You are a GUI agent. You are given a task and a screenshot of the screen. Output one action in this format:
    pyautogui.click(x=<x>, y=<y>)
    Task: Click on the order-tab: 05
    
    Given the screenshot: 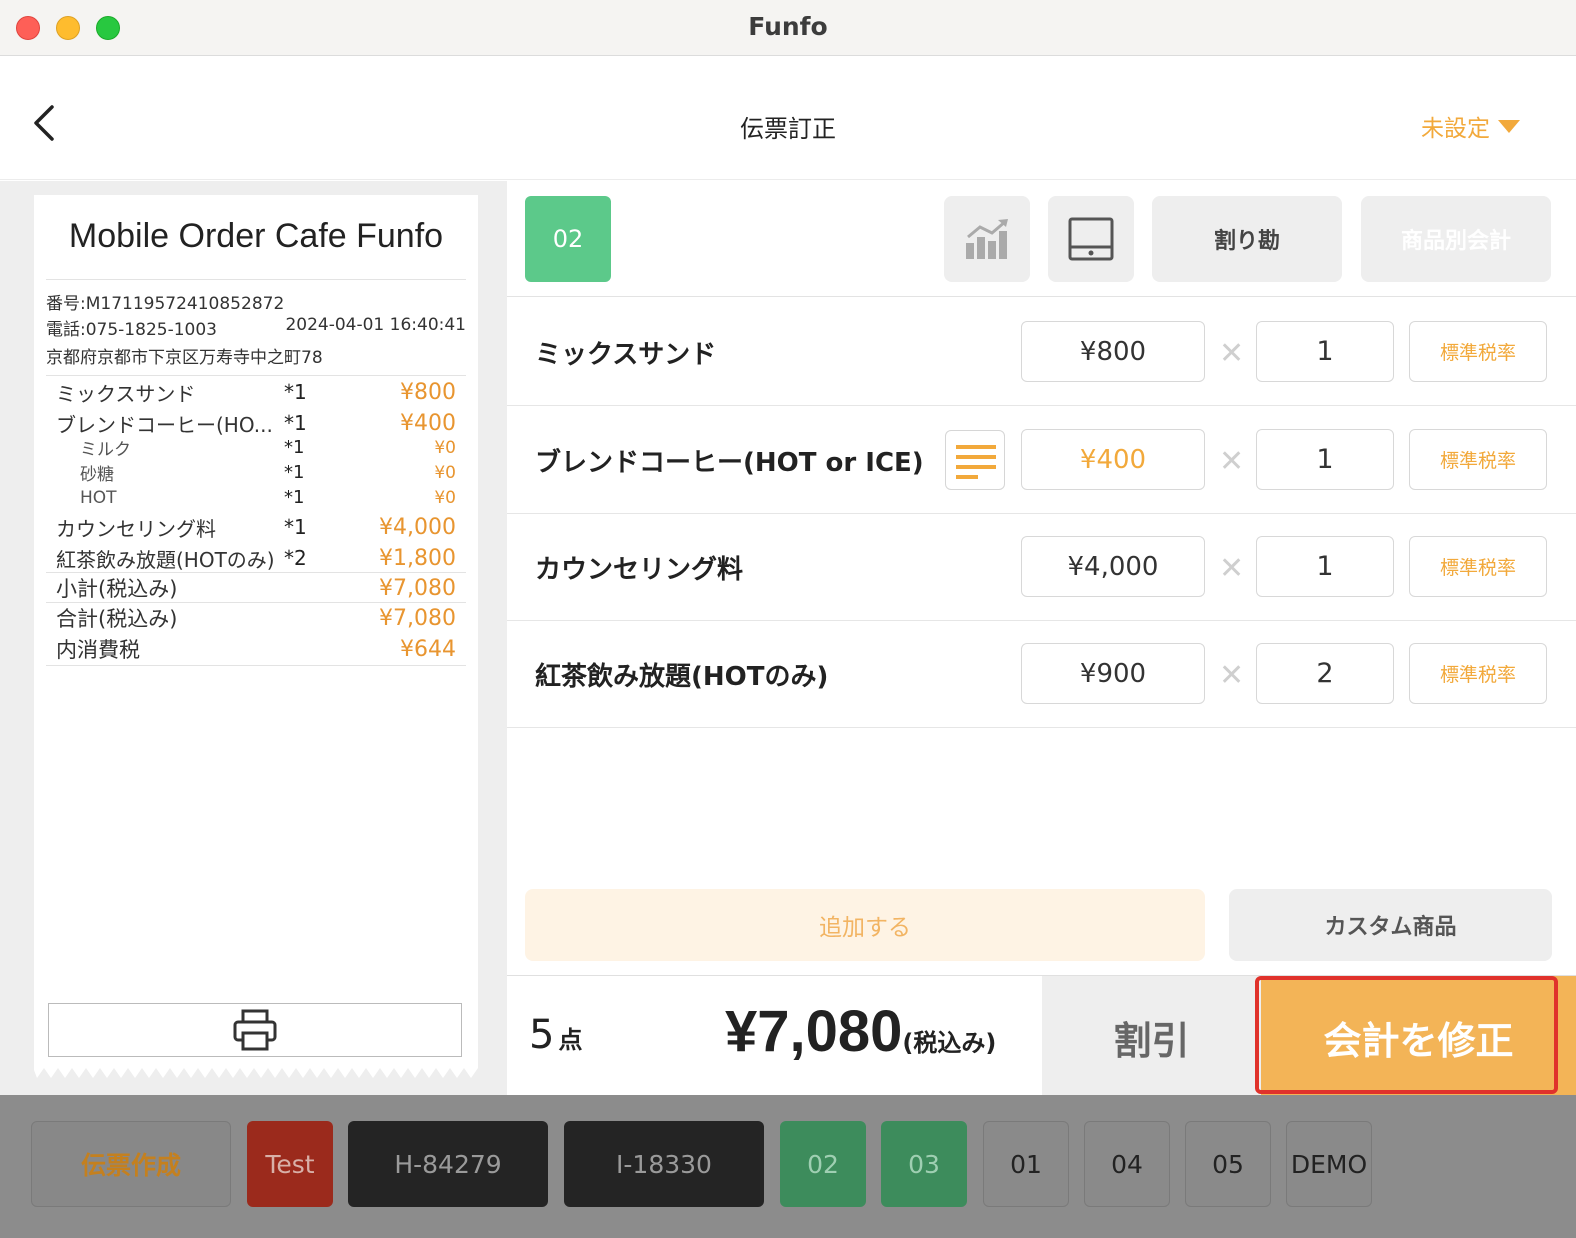 What is the action you would take?
    pyautogui.click(x=1228, y=1164)
    